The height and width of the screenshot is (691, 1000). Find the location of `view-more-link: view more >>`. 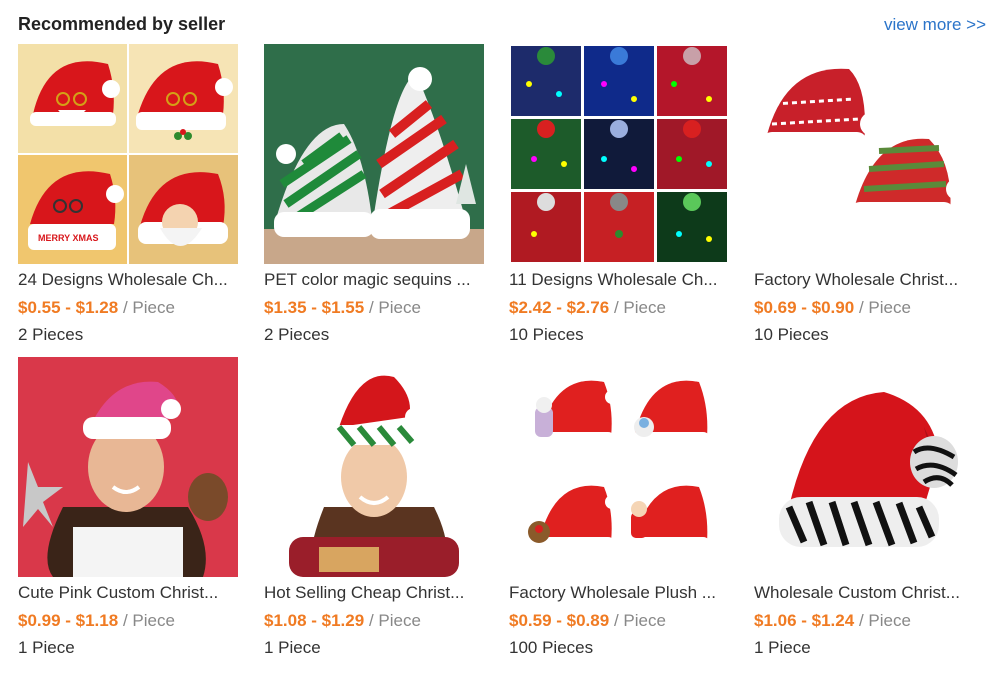

view-more-link: view more >> is located at coordinates (935, 25).